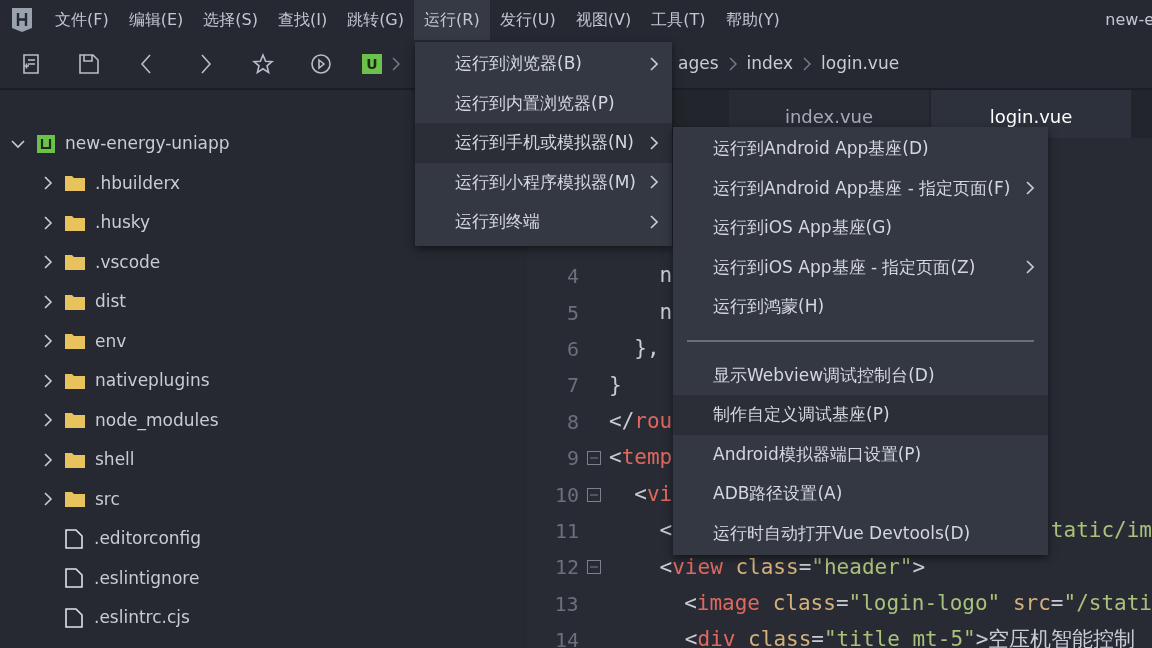 The width and height of the screenshot is (1152, 648). I want to click on breadcrumb-item: ages, so click(698, 64).